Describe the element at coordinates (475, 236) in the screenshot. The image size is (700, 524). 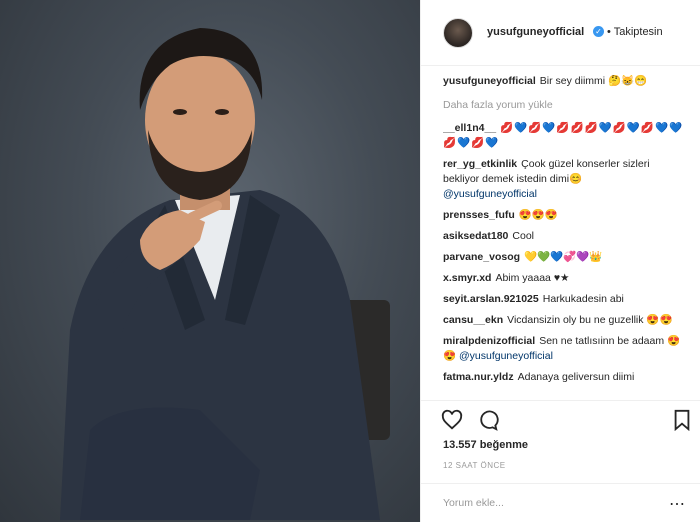
I see `comment-username: asiksedat180` at that location.